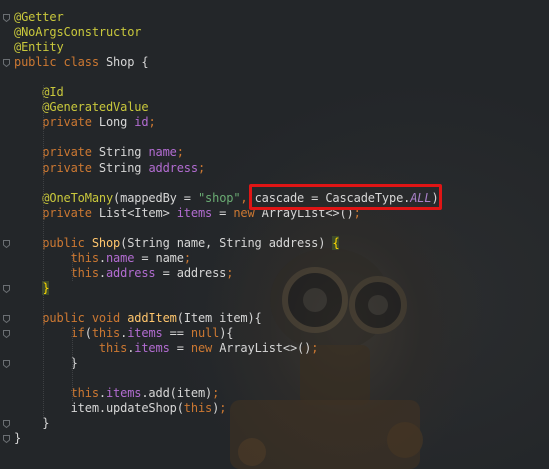 The height and width of the screenshot is (469, 549). I want to click on code-token: public, so click(53, 242).